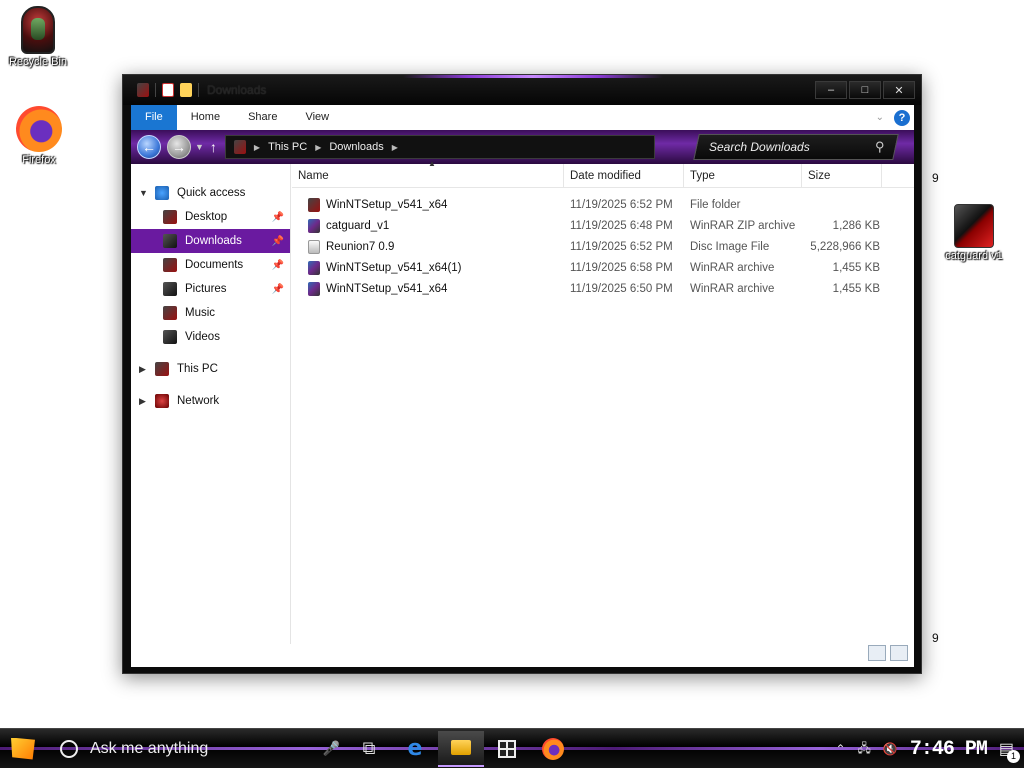 Image resolution: width=1024 pixels, height=768 pixels. I want to click on nav-item-videos: Videos, so click(210, 337).